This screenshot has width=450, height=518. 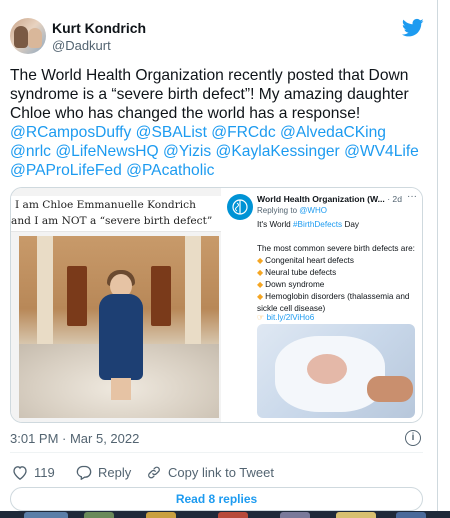 What do you see at coordinates (413, 438) in the screenshot?
I see `info-icon: i` at bounding box center [413, 438].